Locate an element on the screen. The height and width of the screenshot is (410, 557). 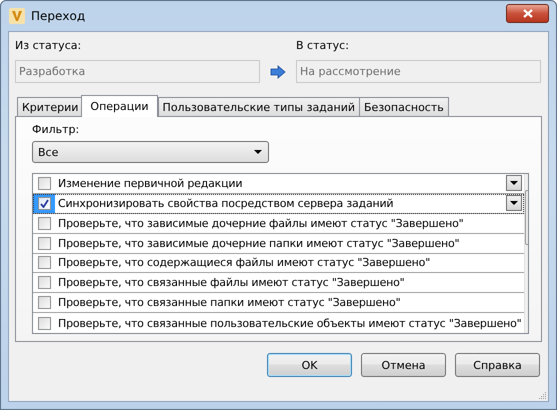
operation-label: Проверьте, что связанные пользовательские объекты имеют статус "Завершено" is located at coordinates (289, 323).